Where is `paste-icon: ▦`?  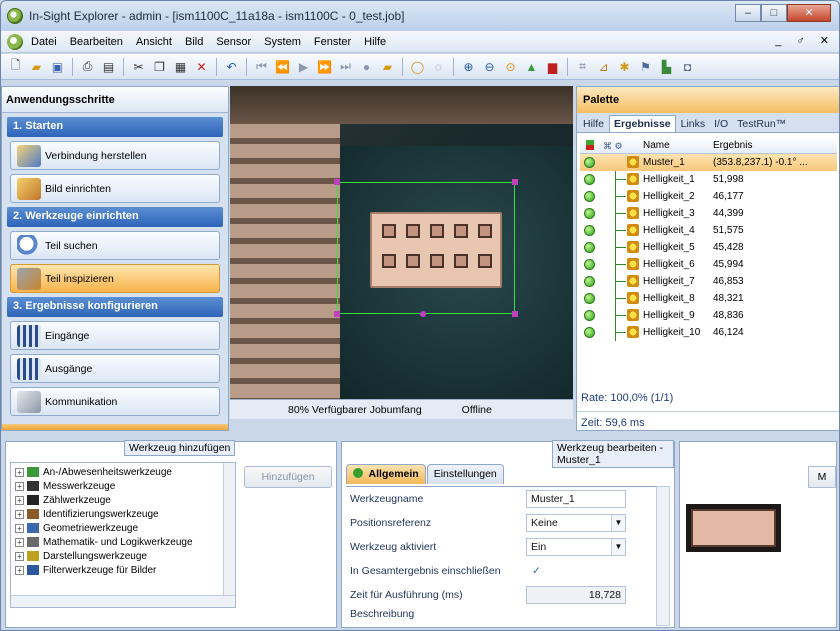 paste-icon: ▦ is located at coordinates (180, 66).